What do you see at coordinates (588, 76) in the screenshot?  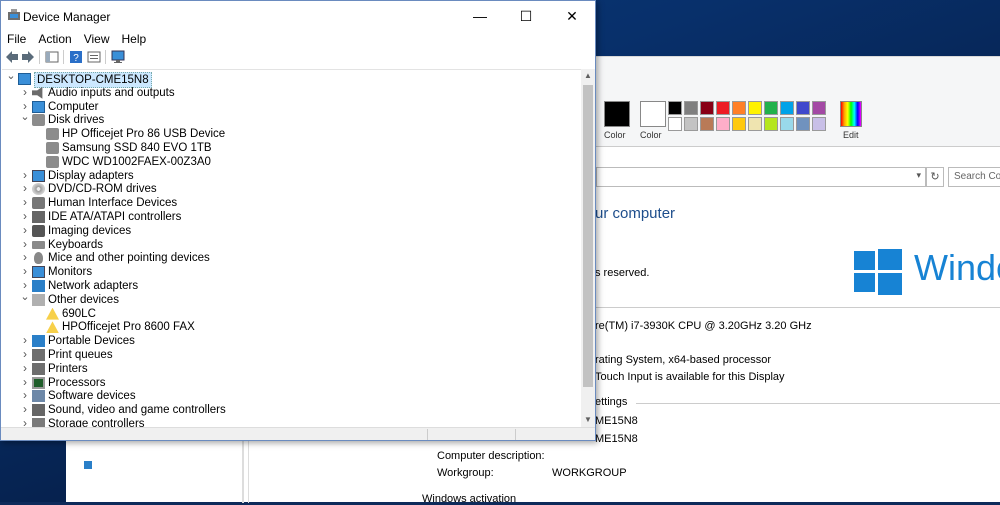 I see `scroll-up-icon: ▲` at bounding box center [588, 76].